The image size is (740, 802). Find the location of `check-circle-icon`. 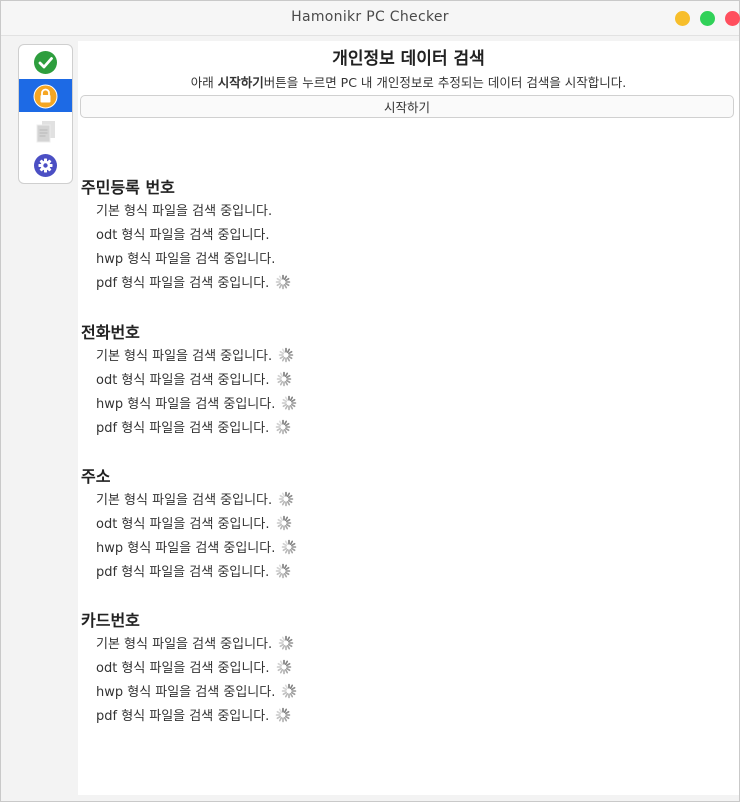

check-circle-icon is located at coordinates (45, 62).